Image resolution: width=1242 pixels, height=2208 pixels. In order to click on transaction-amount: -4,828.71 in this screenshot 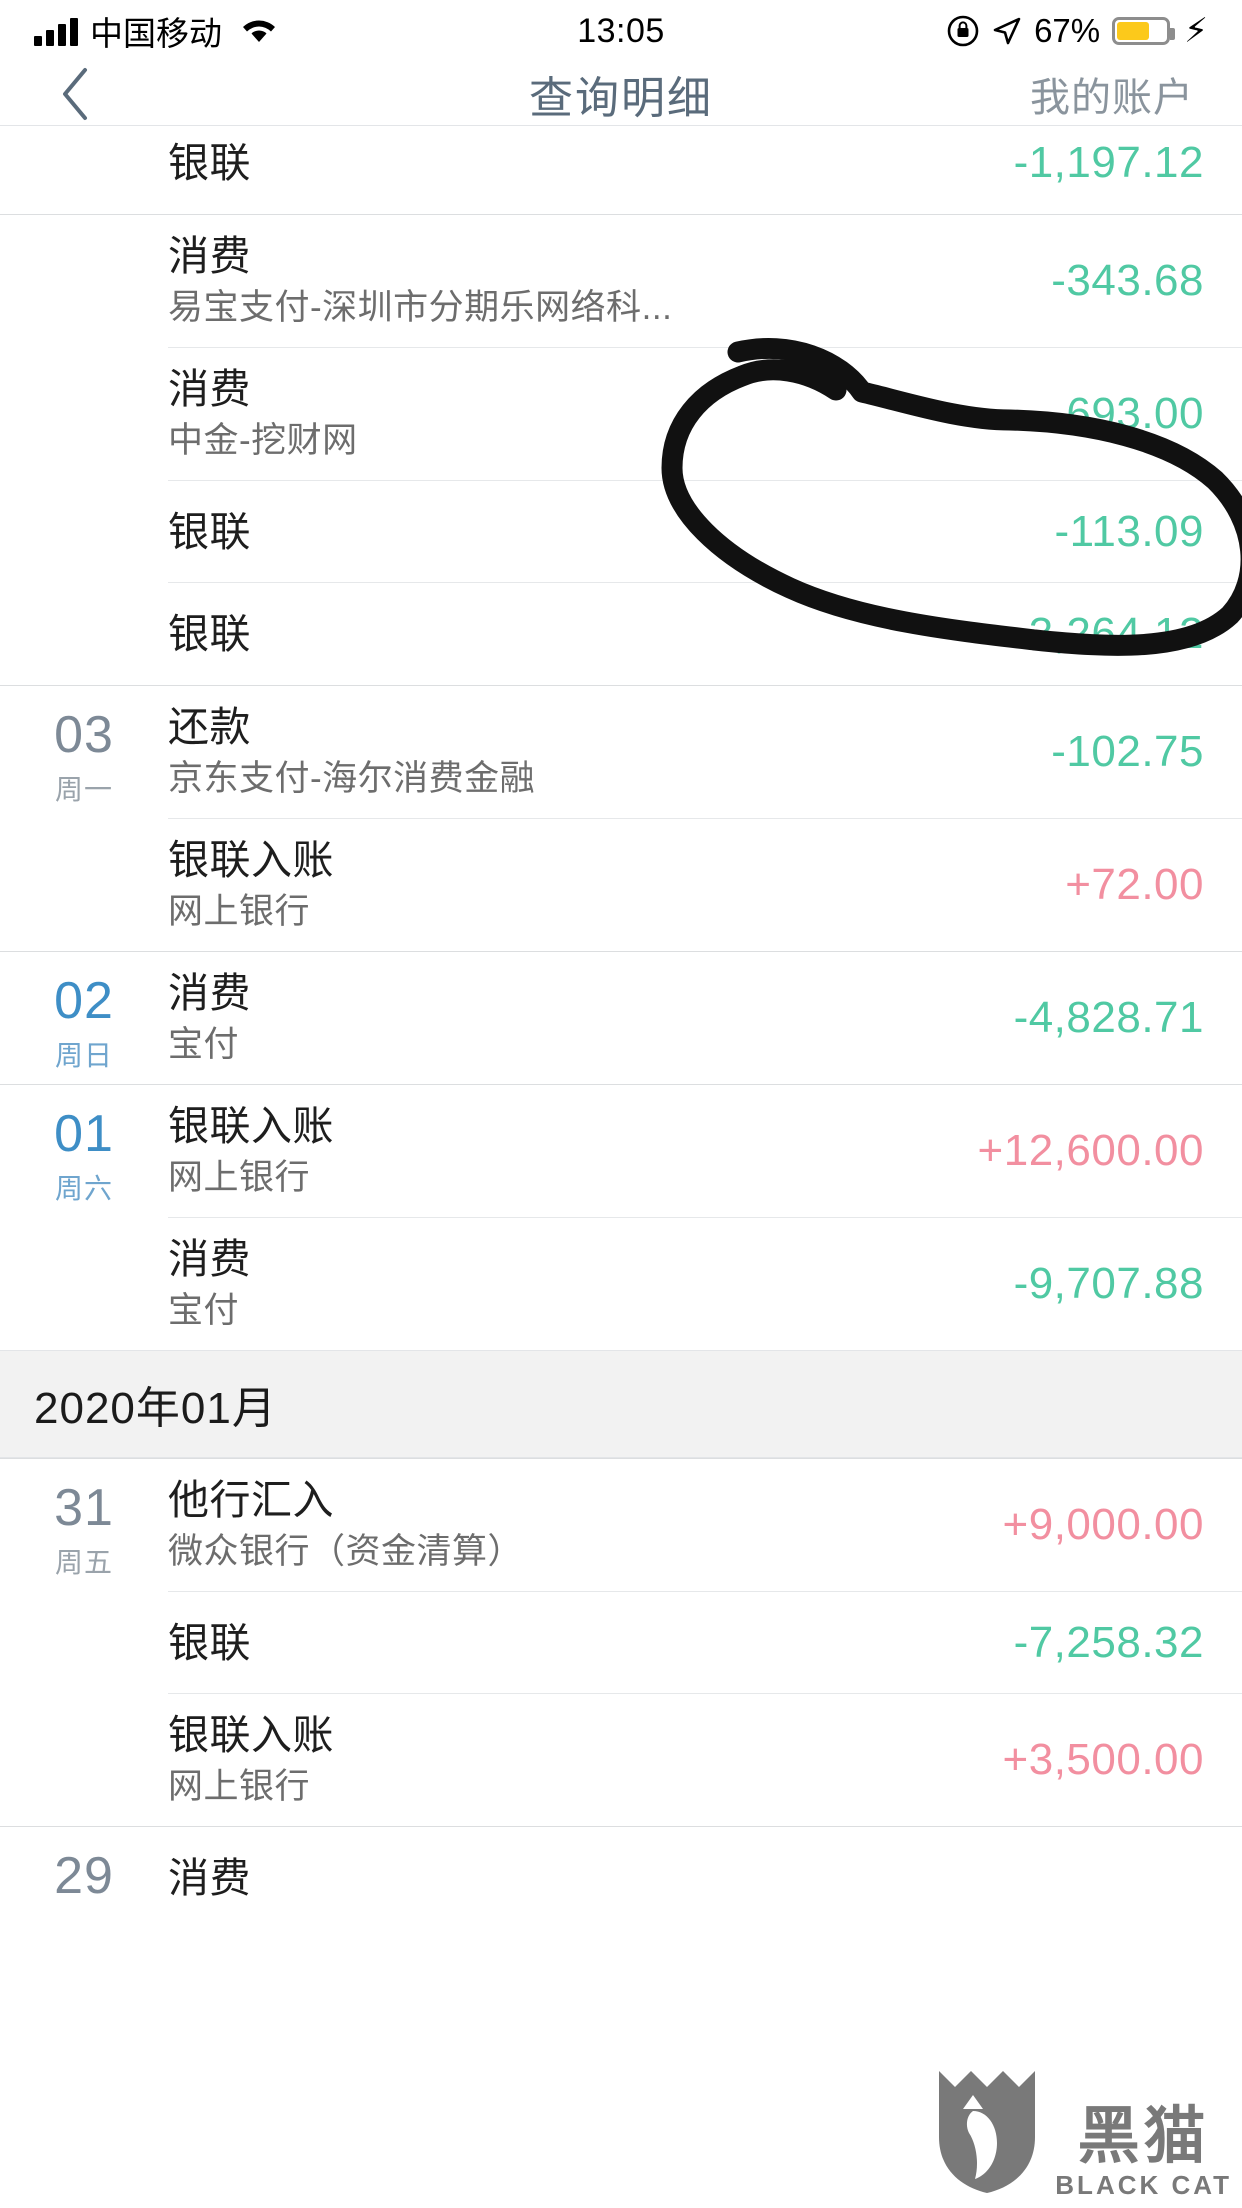, I will do `click(1108, 1017)`.